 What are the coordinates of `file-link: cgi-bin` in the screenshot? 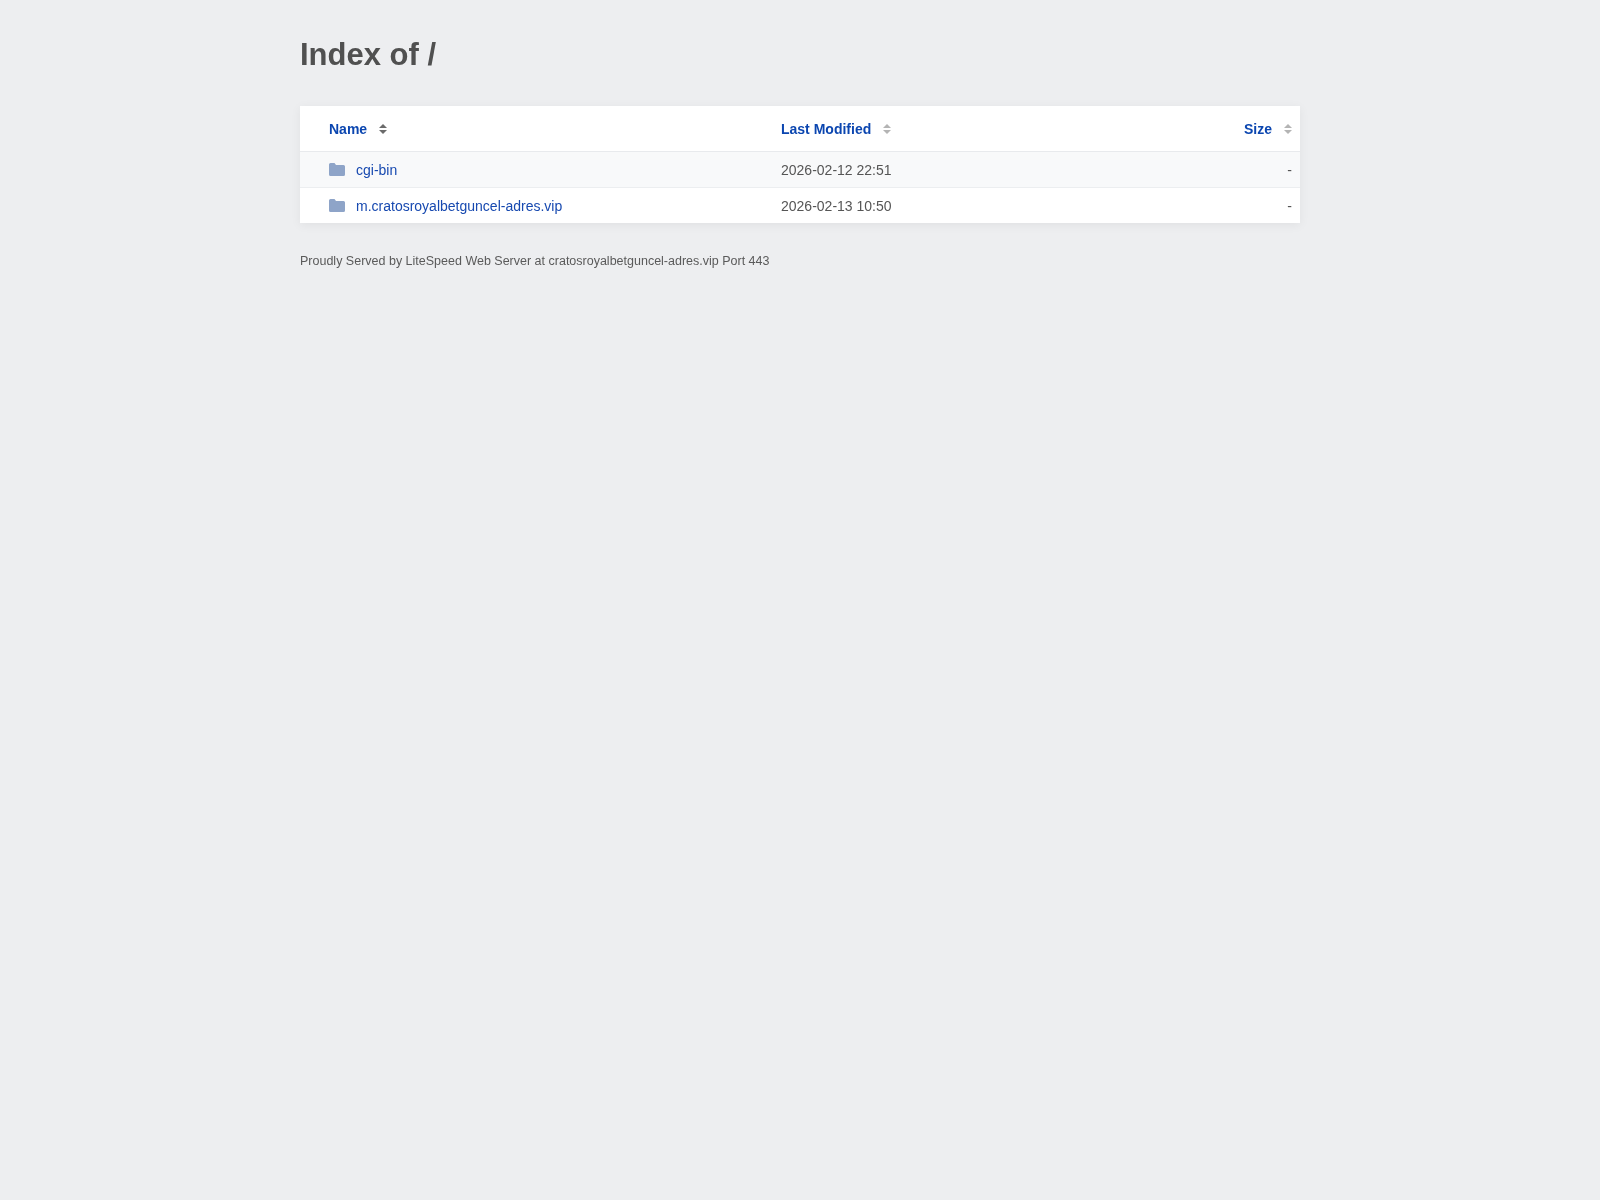 It's located at (377, 169).